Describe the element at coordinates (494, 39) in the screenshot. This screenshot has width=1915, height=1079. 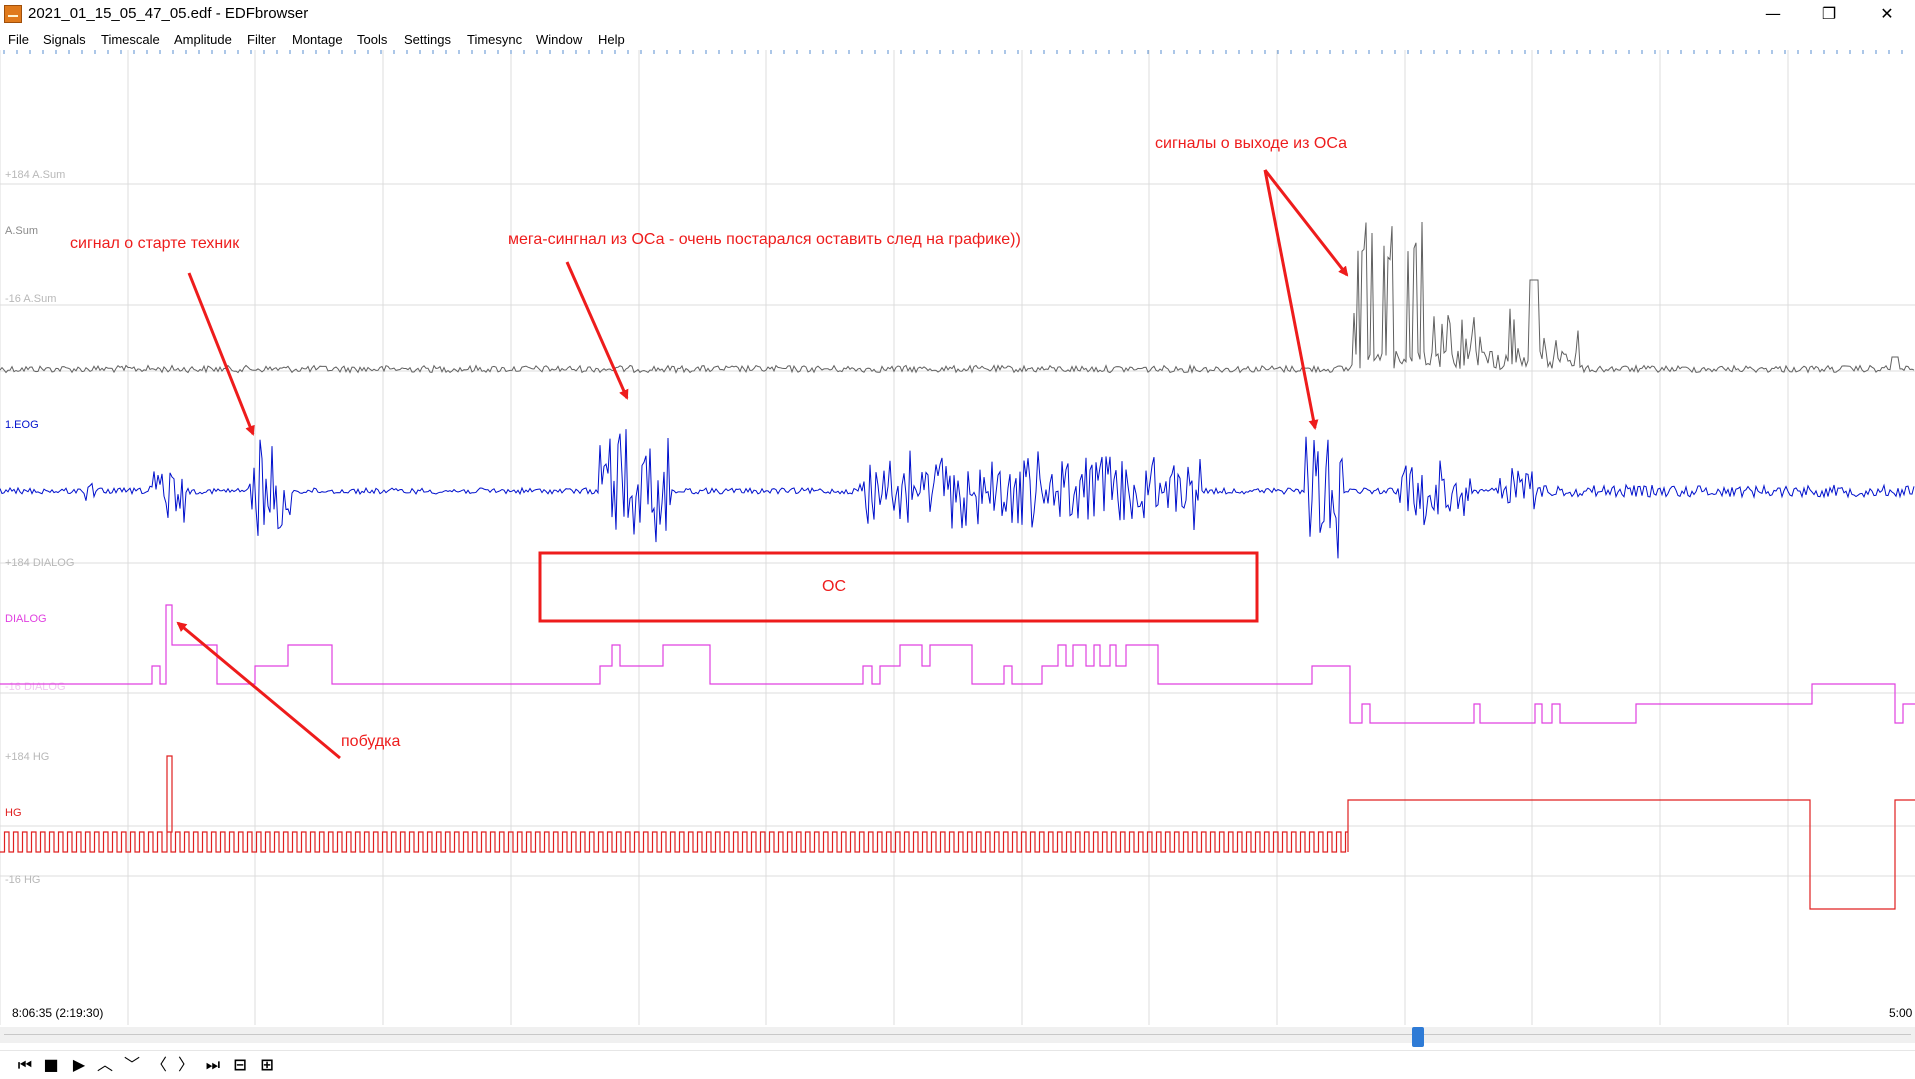
I see `menu-timesync: Timesync` at that location.